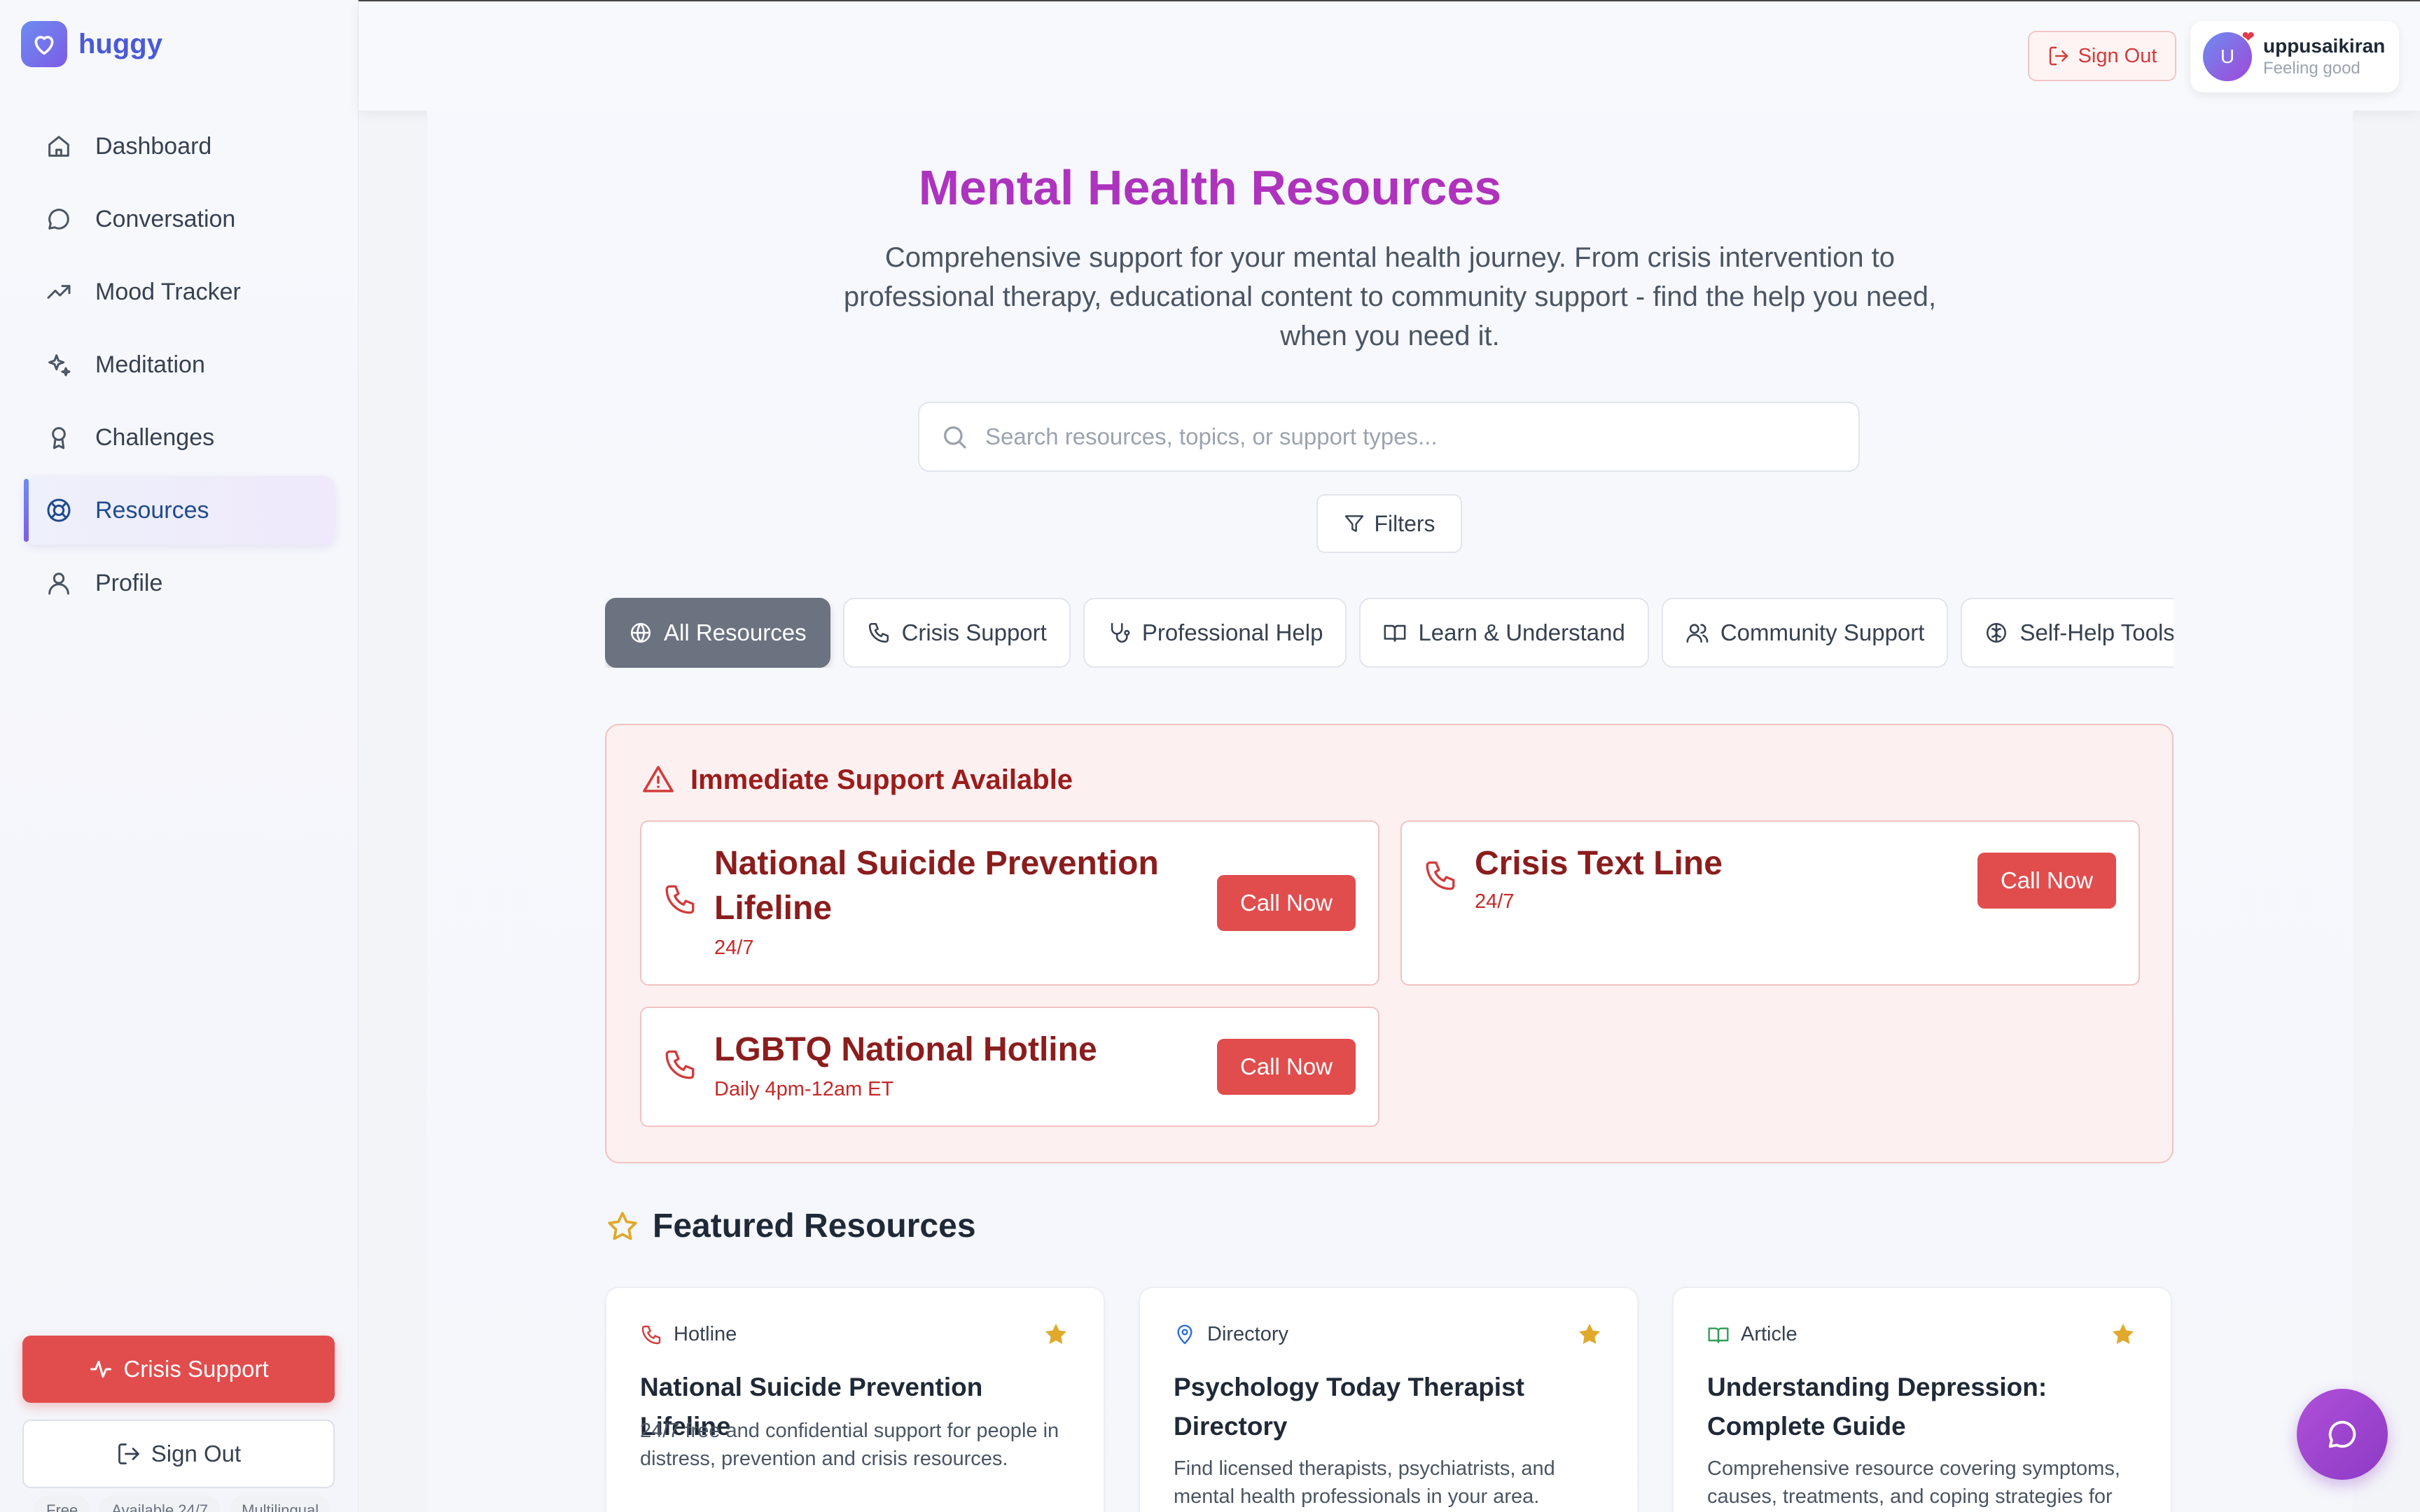  Describe the element at coordinates (129, 582) in the screenshot. I see `sidebar-item-label: Profile` at that location.